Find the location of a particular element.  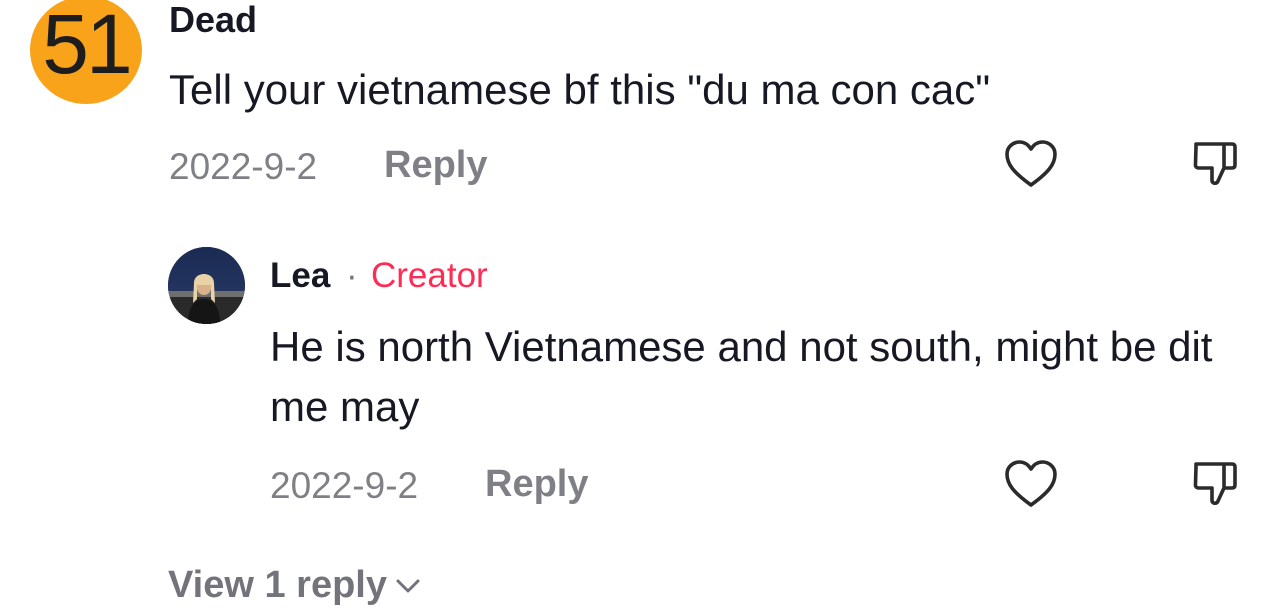

reply-dislike-button is located at coordinates (1216, 484).